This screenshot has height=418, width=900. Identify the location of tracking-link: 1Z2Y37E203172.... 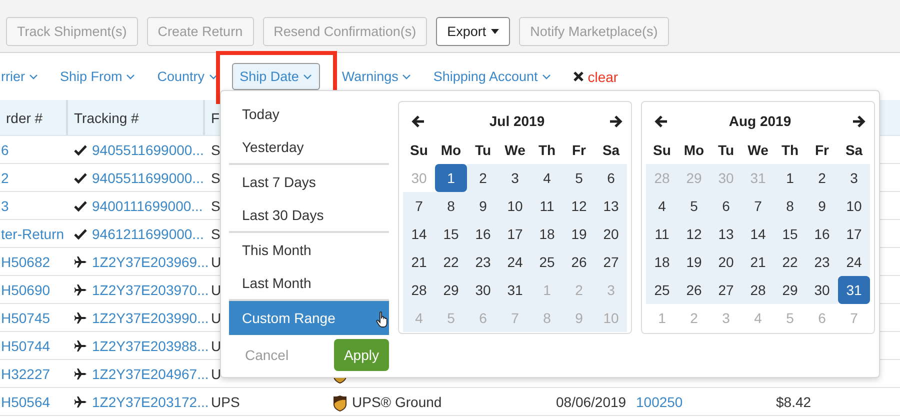
(150, 402).